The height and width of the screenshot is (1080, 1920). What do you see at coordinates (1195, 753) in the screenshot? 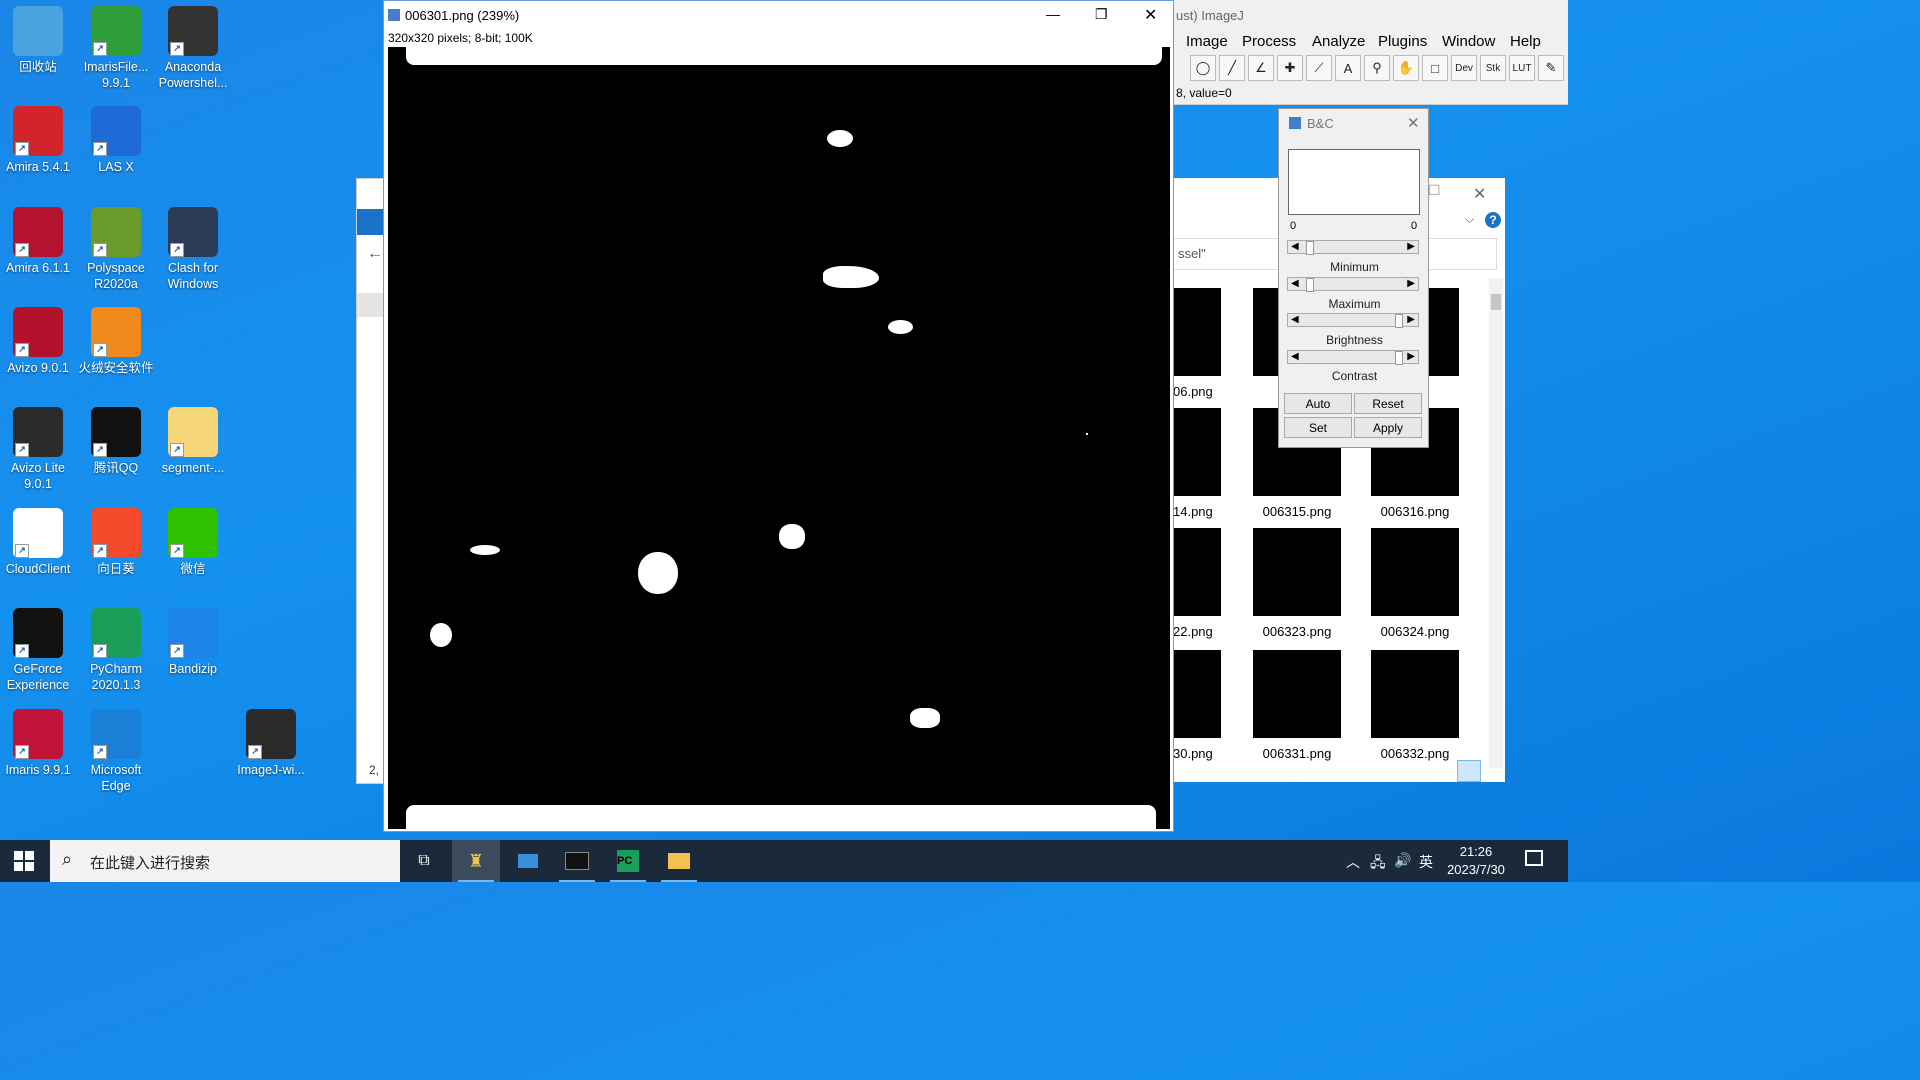
I see `file-name: 30.png` at bounding box center [1195, 753].